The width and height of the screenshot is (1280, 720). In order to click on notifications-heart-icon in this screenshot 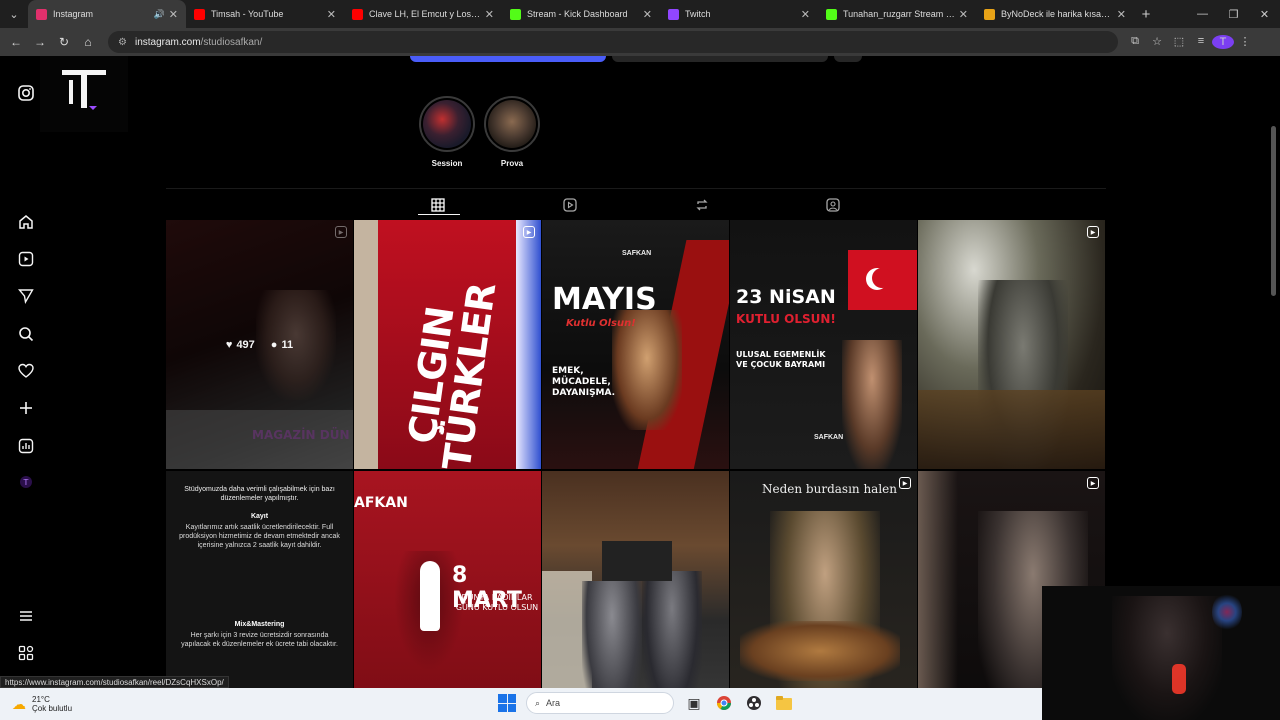, I will do `click(26, 371)`.